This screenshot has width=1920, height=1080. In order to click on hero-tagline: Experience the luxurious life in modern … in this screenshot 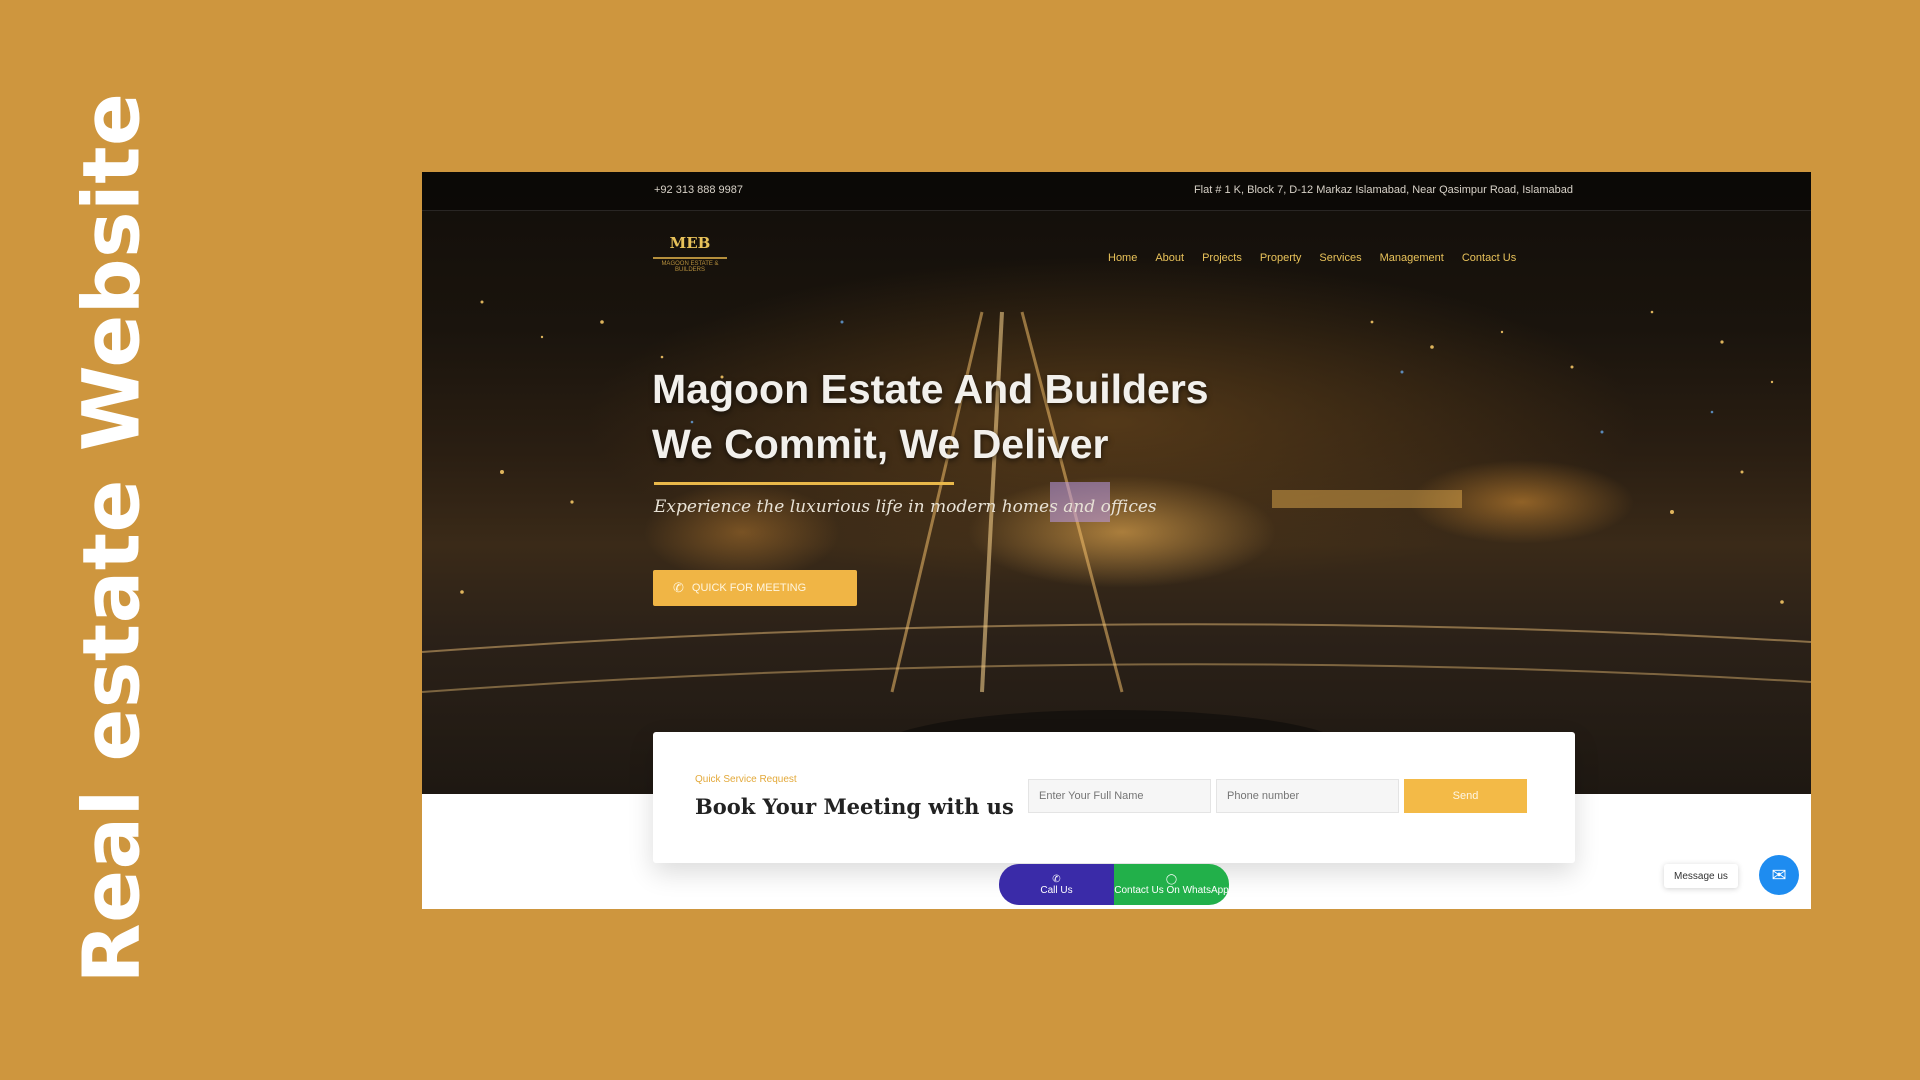, I will do `click(905, 507)`.